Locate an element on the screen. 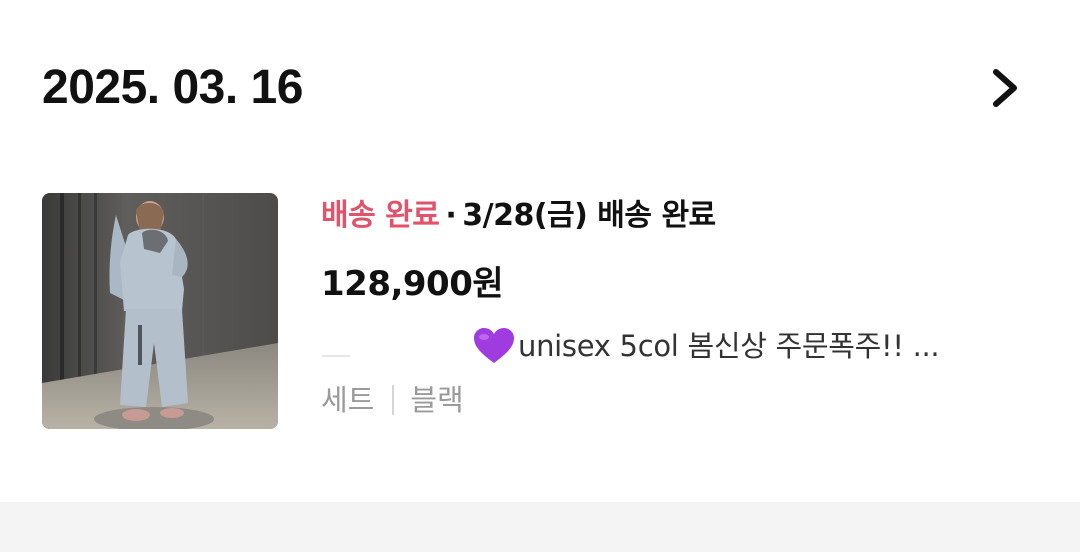 This screenshot has width=1080, height=552. order-price: 128,900원 is located at coordinates (412, 284).